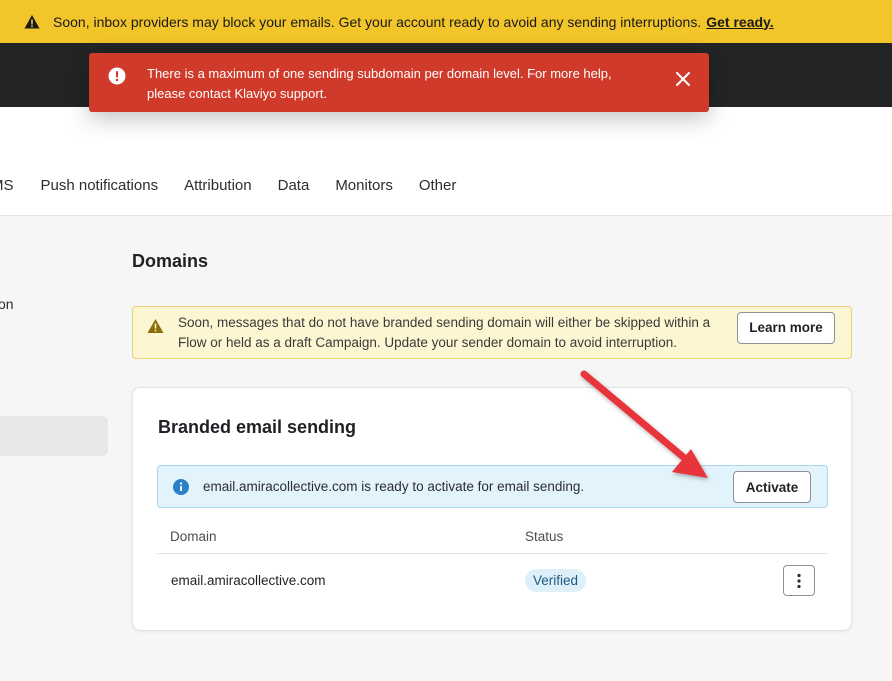 This screenshot has height=681, width=892. What do you see at coordinates (218, 185) in the screenshot?
I see `tab-attribution: Attribution` at bounding box center [218, 185].